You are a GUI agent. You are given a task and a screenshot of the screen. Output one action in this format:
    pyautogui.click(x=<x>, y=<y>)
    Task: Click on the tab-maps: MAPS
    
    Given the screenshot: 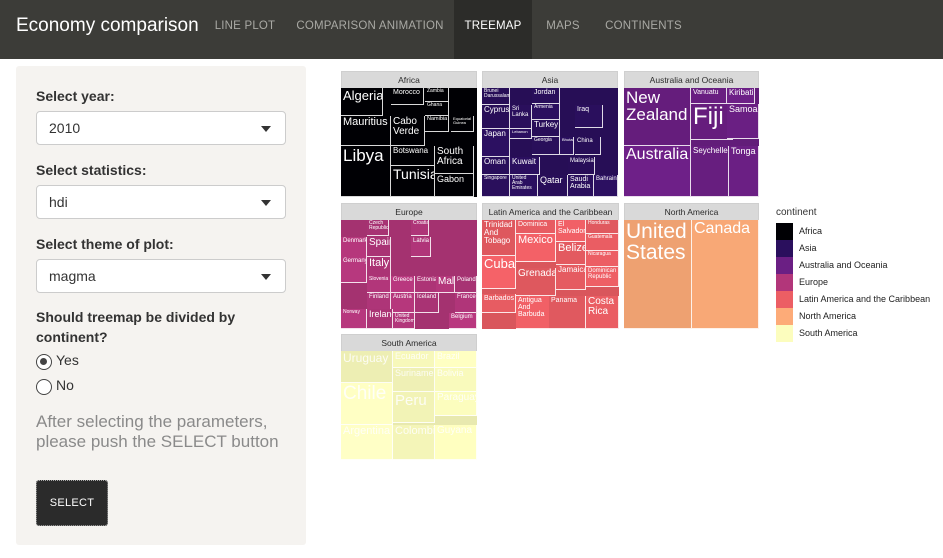 What is the action you would take?
    pyautogui.click(x=563, y=29)
    